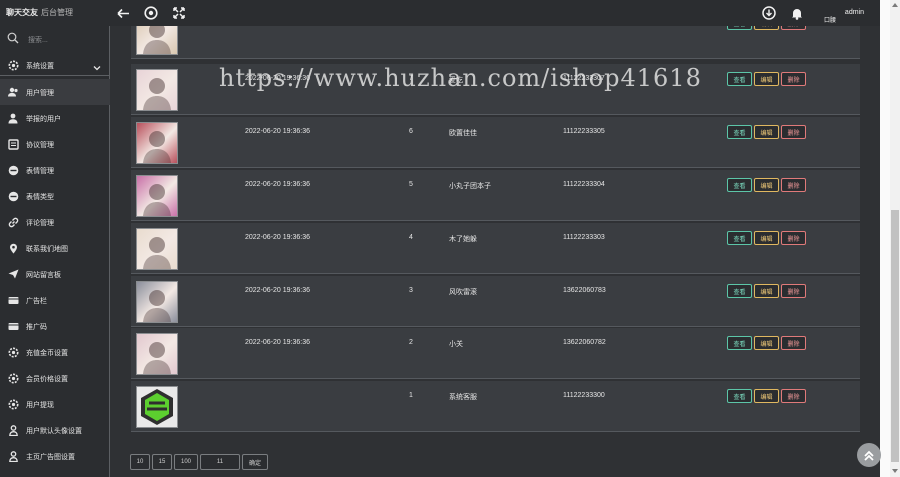  I want to click on scroll-down-icon, so click(895, 471).